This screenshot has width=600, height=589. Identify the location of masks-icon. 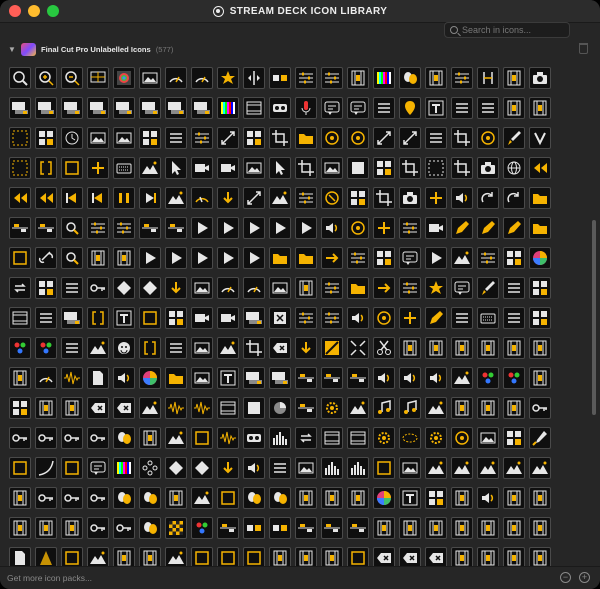
(150, 498).